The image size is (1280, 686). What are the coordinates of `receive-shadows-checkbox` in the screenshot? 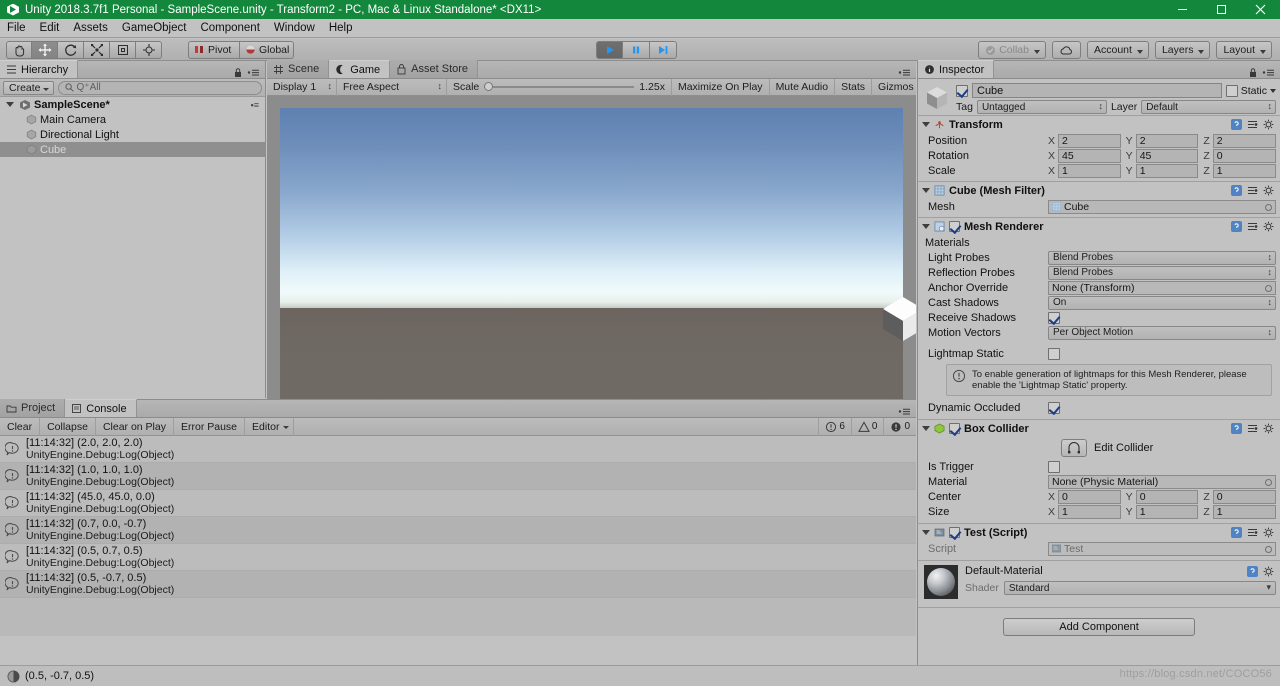 It's located at (1054, 317).